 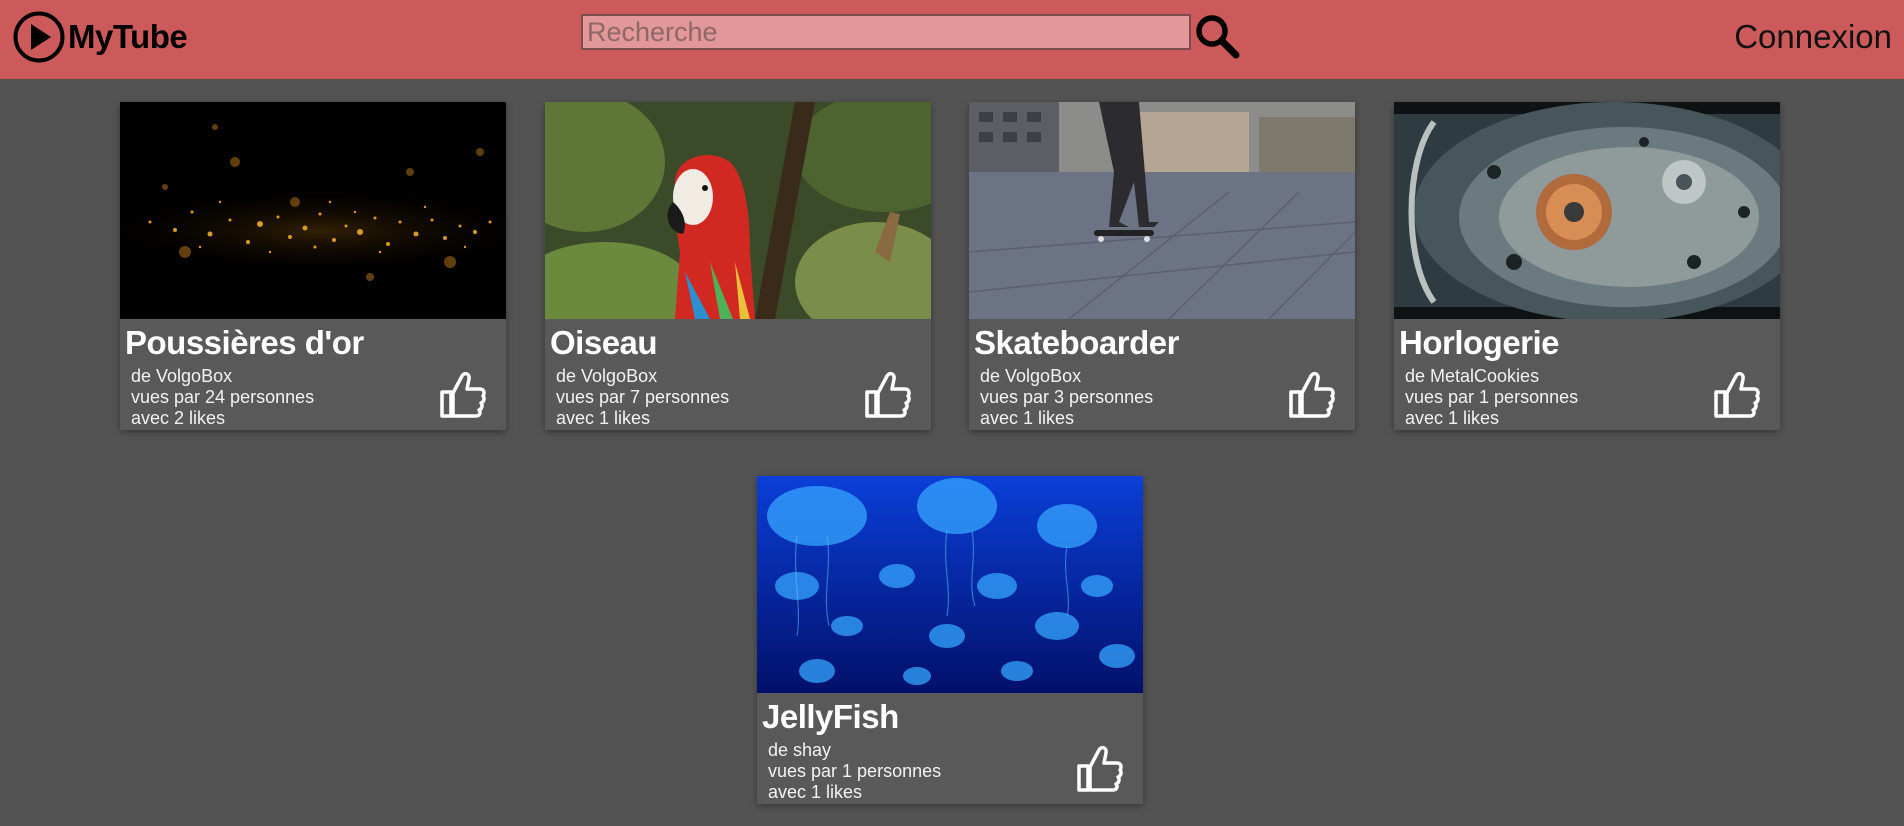 What do you see at coordinates (1479, 343) in the screenshot?
I see `video-title: Horlogerie` at bounding box center [1479, 343].